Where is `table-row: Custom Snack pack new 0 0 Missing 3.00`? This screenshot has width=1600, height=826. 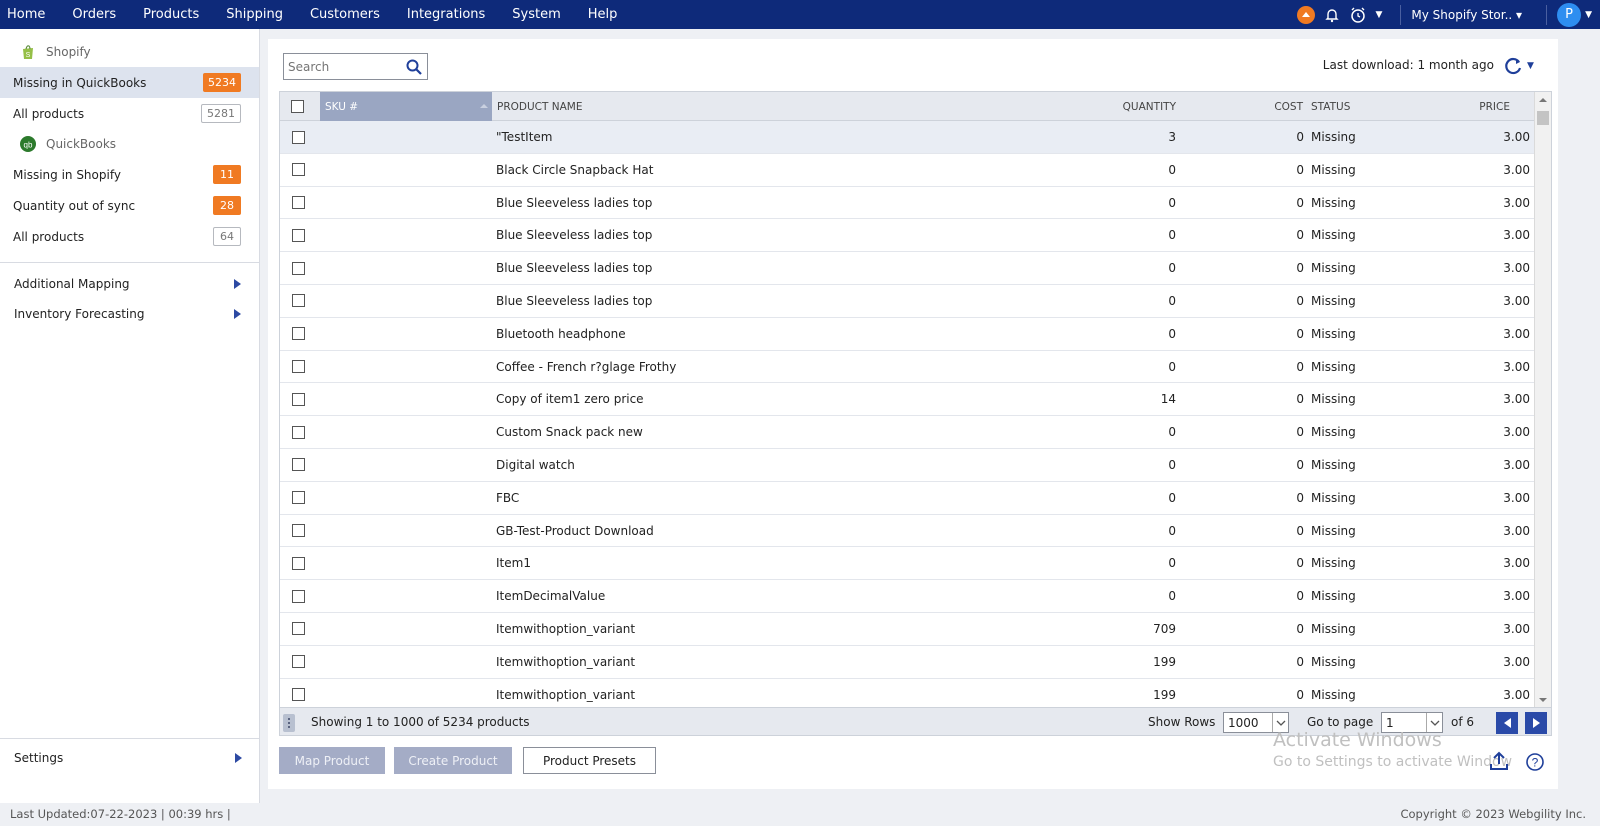
table-row: Custom Snack pack new 0 0 Missing 3.00 is located at coordinates (908, 432).